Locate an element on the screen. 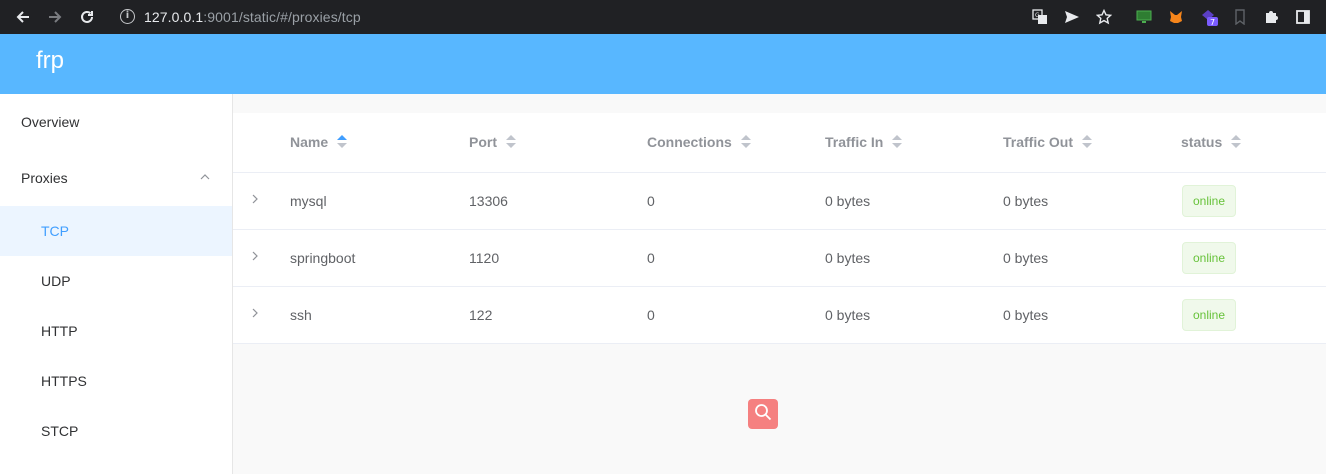 This screenshot has width=1326, height=474. sidebar-item-overview: Overview is located at coordinates (116, 122).